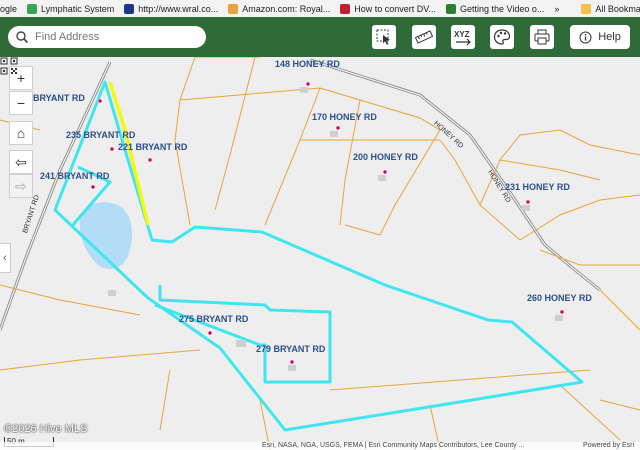 This screenshot has height=450, width=640. What do you see at coordinates (450, 8) in the screenshot?
I see `video-icon` at bounding box center [450, 8].